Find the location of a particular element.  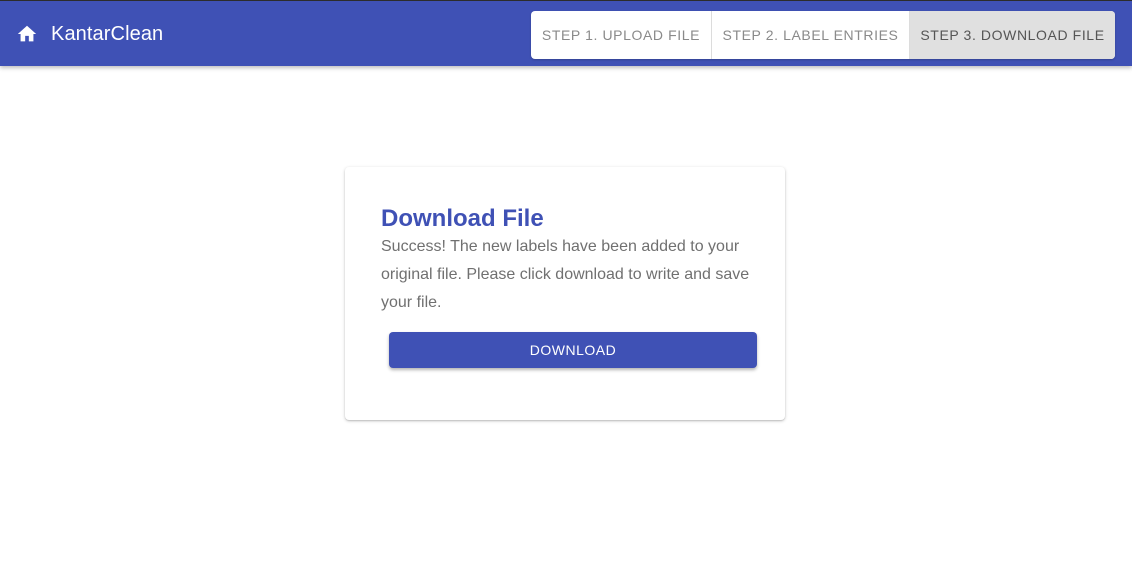

home-button is located at coordinates (27, 34).